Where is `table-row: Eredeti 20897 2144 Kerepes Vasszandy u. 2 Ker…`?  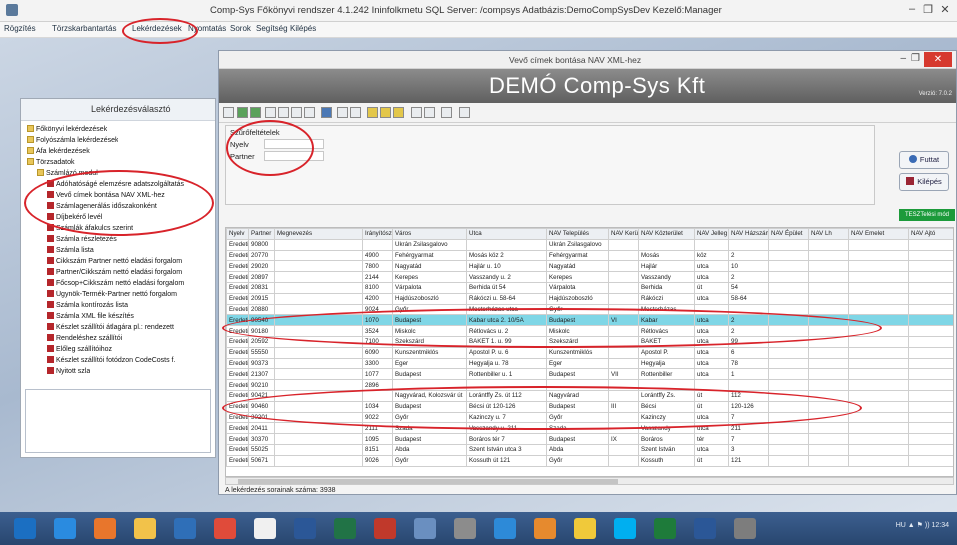 table-row: Eredeti 20897 2144 Kerepes Vasszandy u. 2 Ker… is located at coordinates (589, 277).